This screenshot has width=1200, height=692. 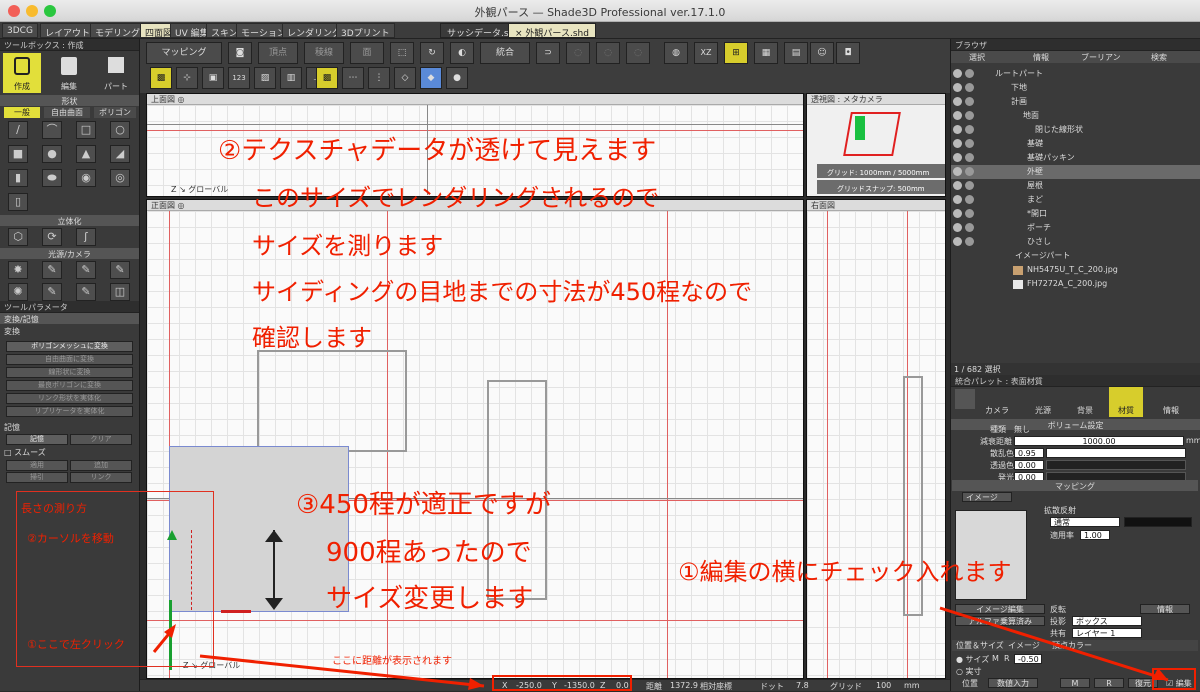 What do you see at coordinates (213, 78) in the screenshot?
I see `snap-icon: ▣` at bounding box center [213, 78].